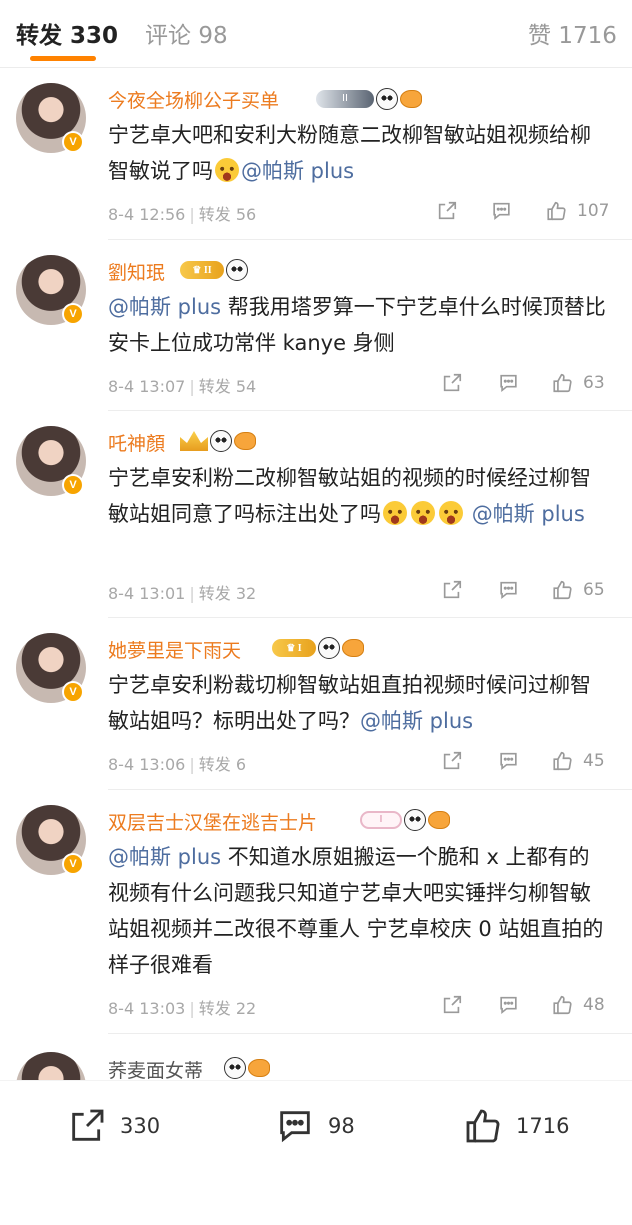 Image resolution: width=632 pixels, height=1225 pixels. I want to click on comment-meta: 8-4 12:56 | 转发 56, so click(182, 214).